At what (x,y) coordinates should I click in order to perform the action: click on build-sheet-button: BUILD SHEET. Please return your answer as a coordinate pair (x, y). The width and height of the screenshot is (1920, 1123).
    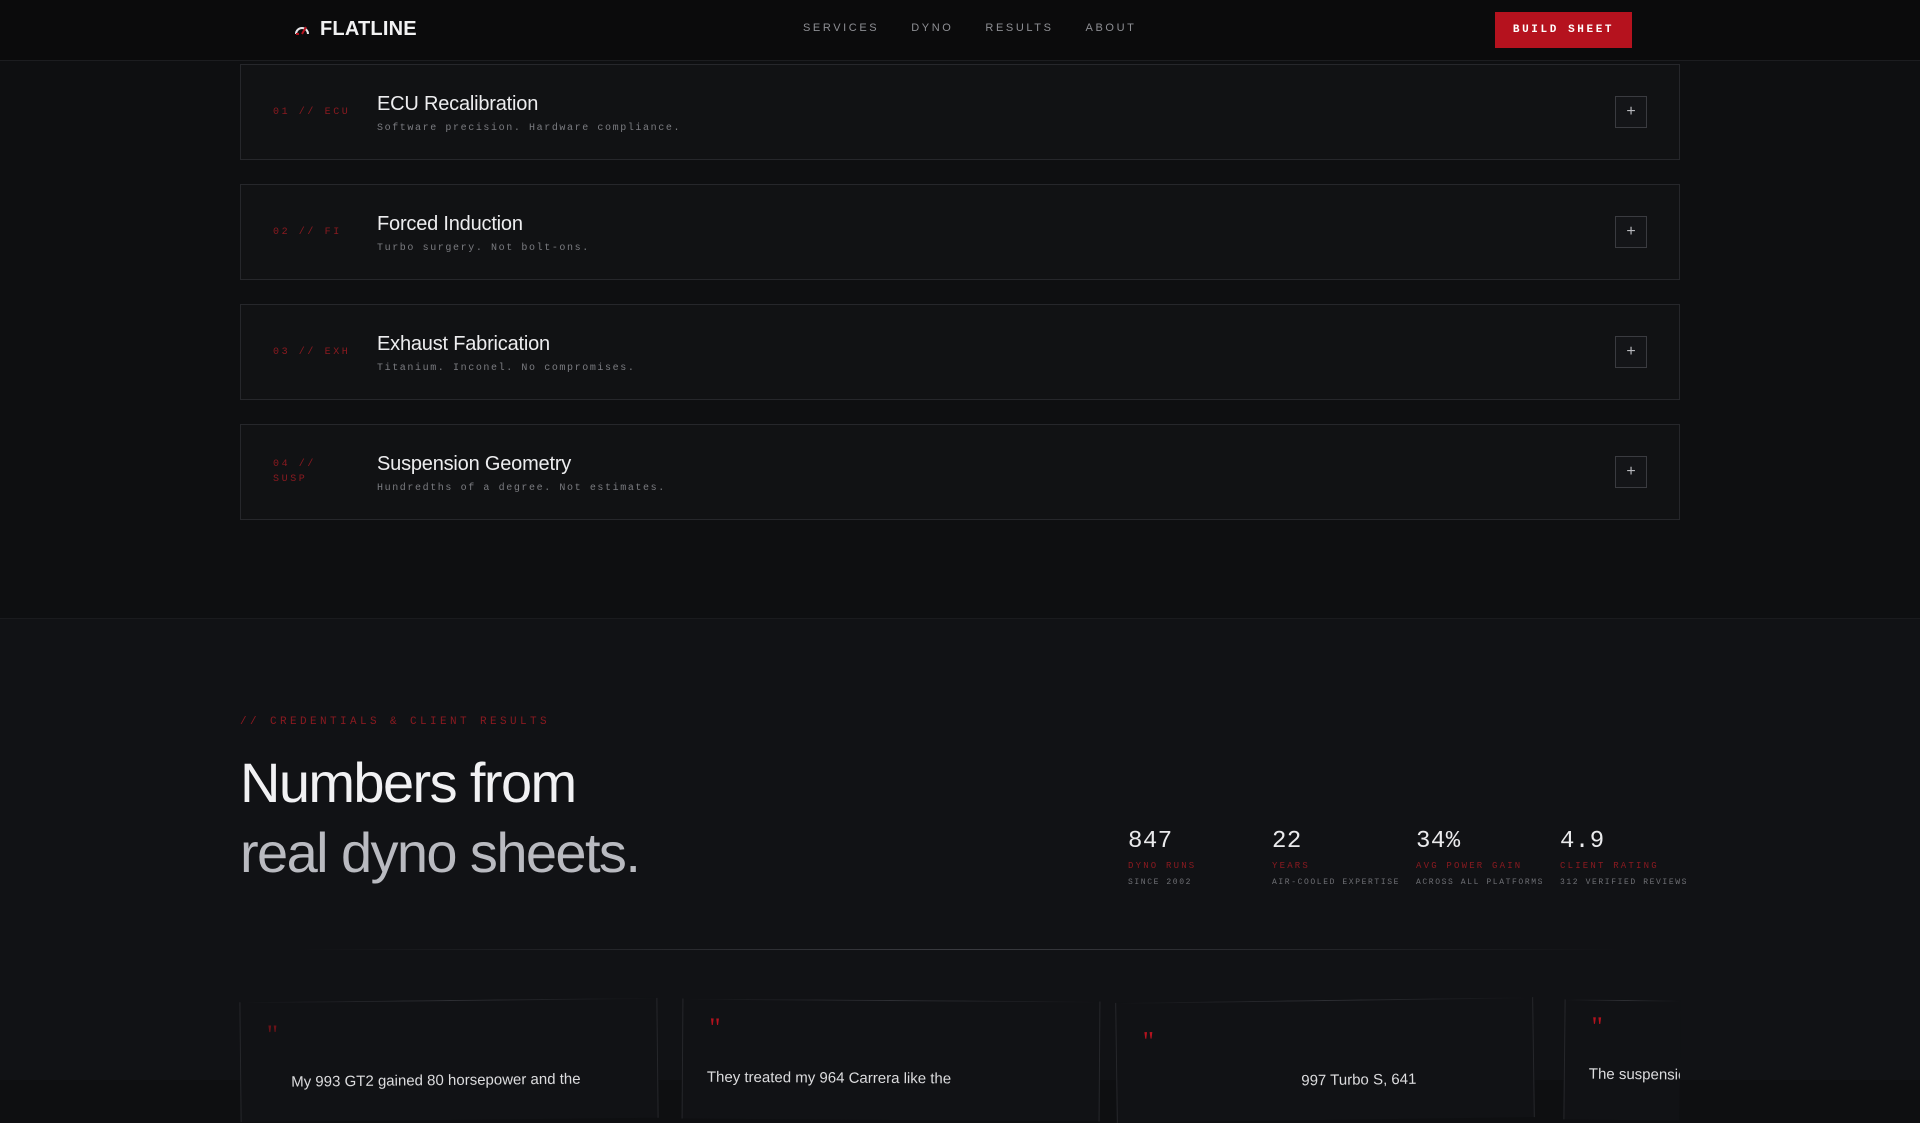
    Looking at the image, I should click on (1563, 30).